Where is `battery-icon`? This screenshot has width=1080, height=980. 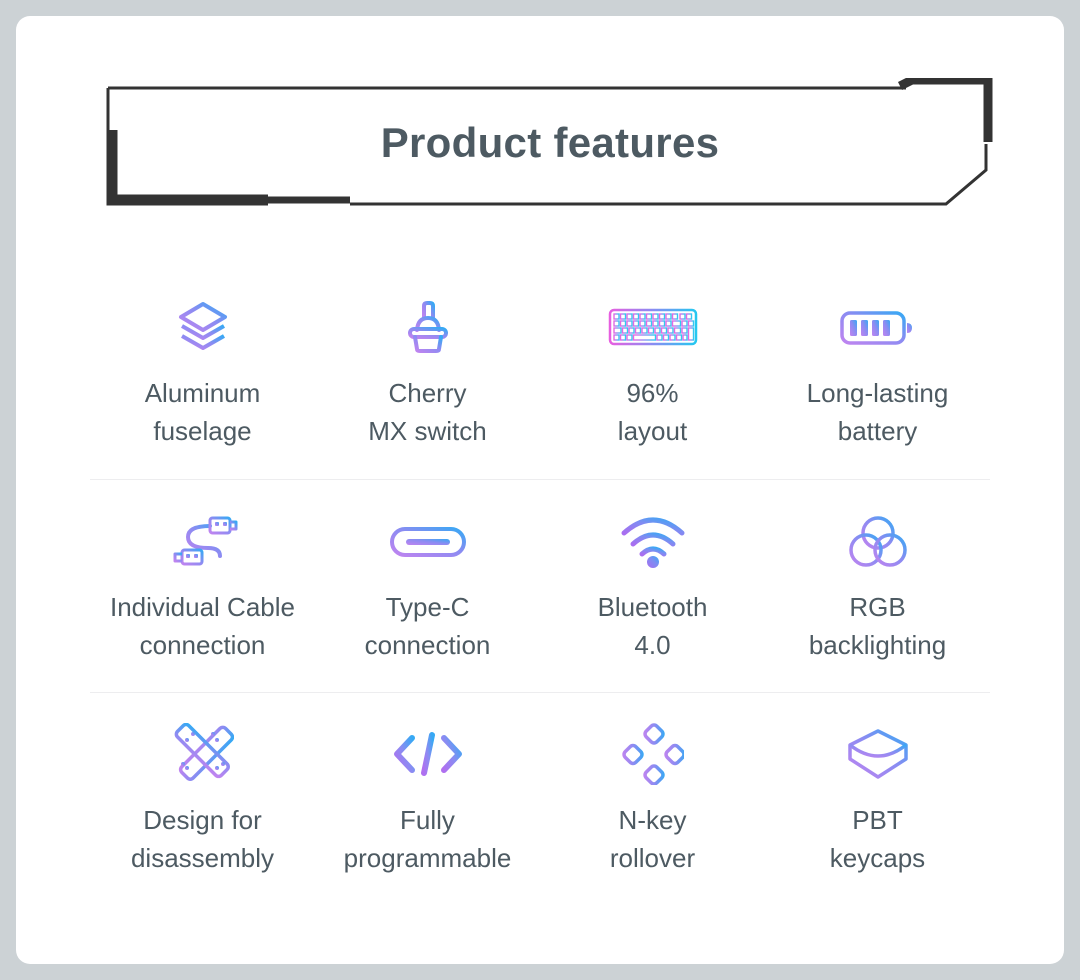
battery-icon is located at coordinates (878, 327).